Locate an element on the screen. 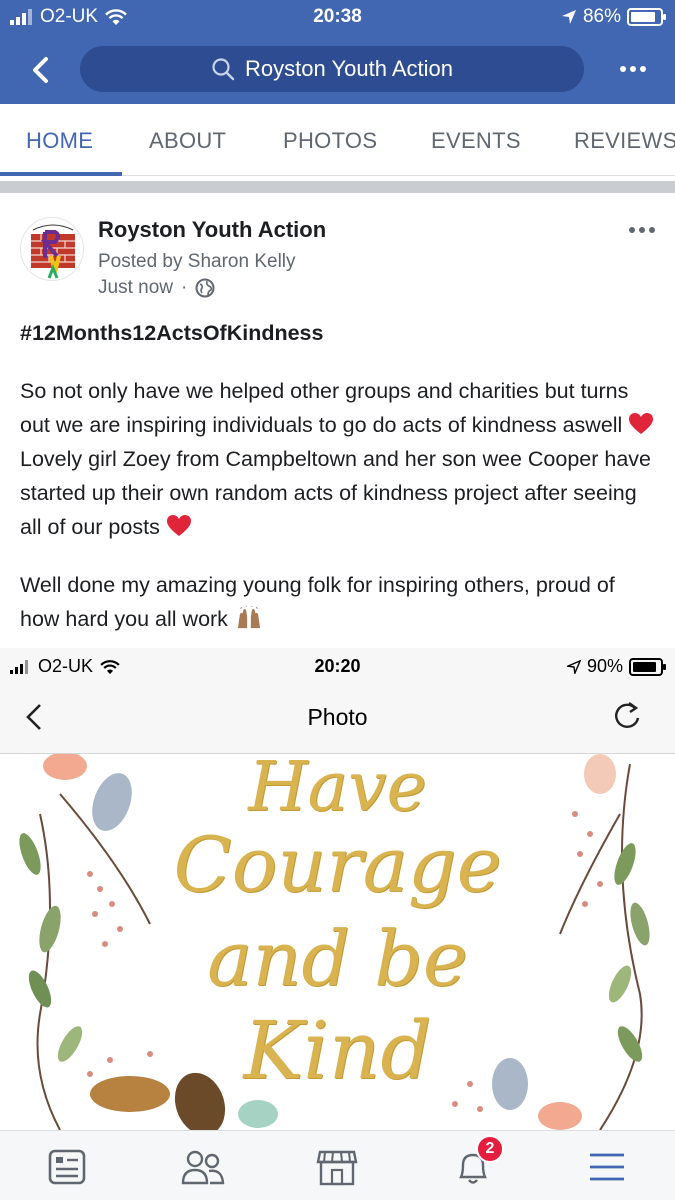 Image resolution: width=675 pixels, height=1200 pixels. photo-refresh-icon is located at coordinates (628, 718).